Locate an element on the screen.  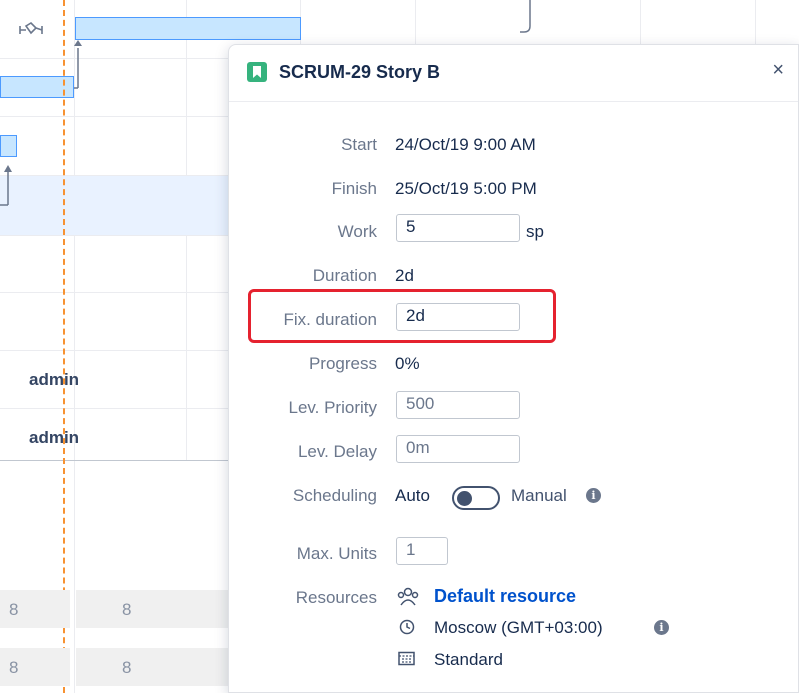
work-label: Work is located at coordinates (357, 231).